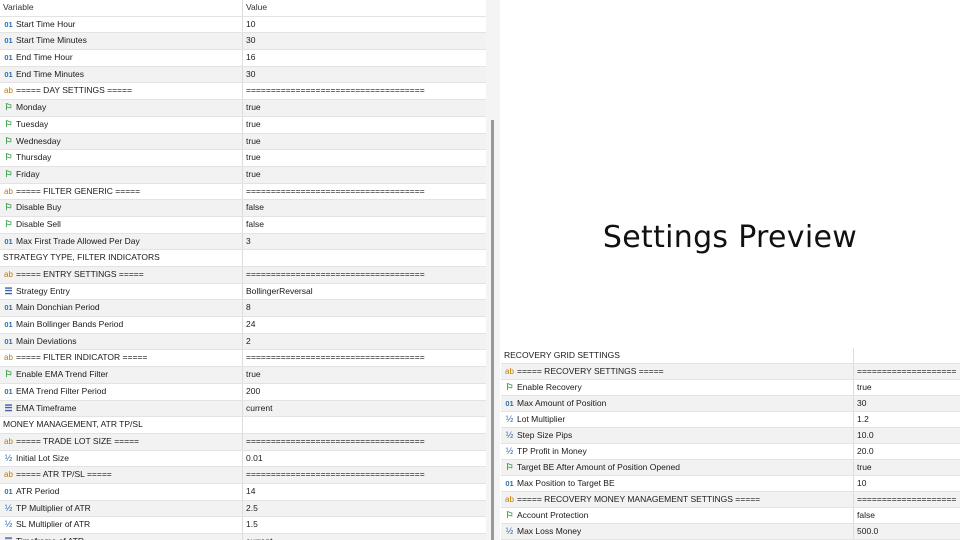  Describe the element at coordinates (364, 58) in the screenshot. I see `parameter-value: 16` at that location.